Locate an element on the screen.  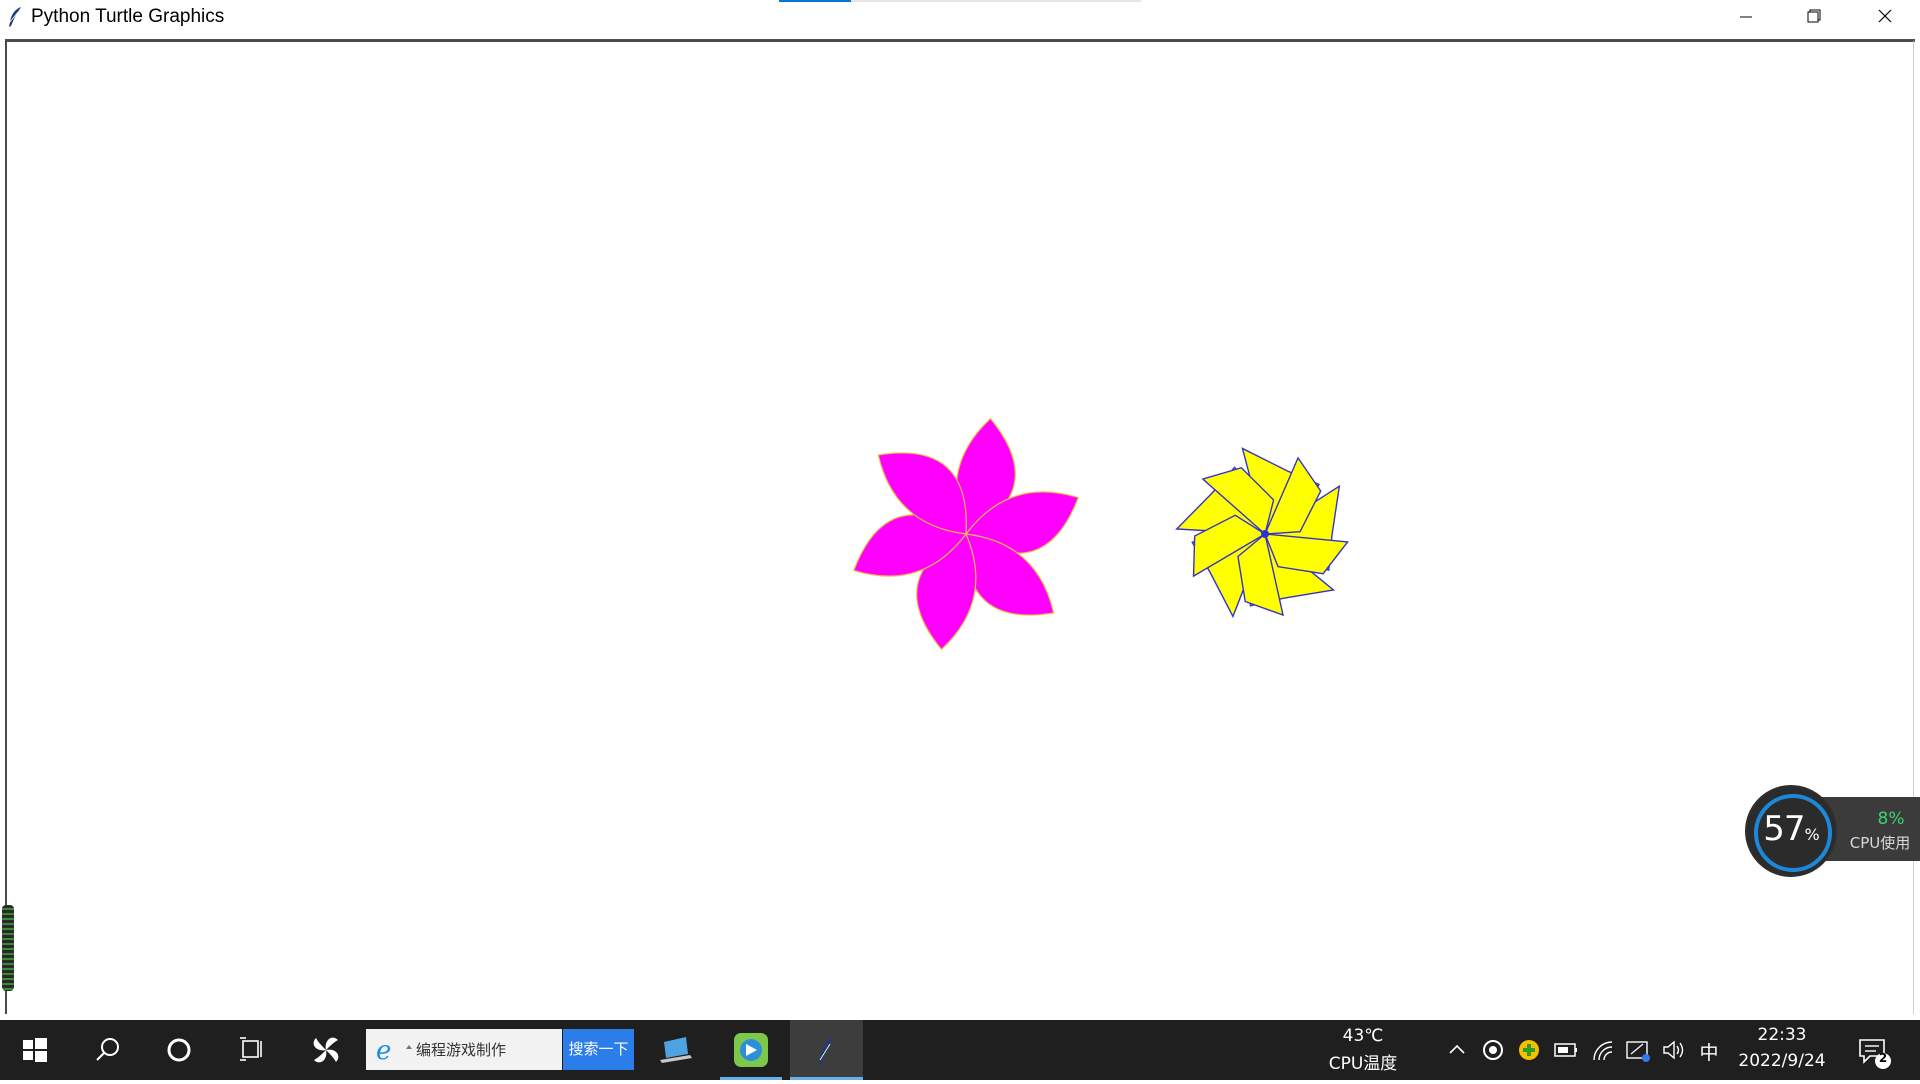
plus-shield-icon is located at coordinates (1529, 1050).